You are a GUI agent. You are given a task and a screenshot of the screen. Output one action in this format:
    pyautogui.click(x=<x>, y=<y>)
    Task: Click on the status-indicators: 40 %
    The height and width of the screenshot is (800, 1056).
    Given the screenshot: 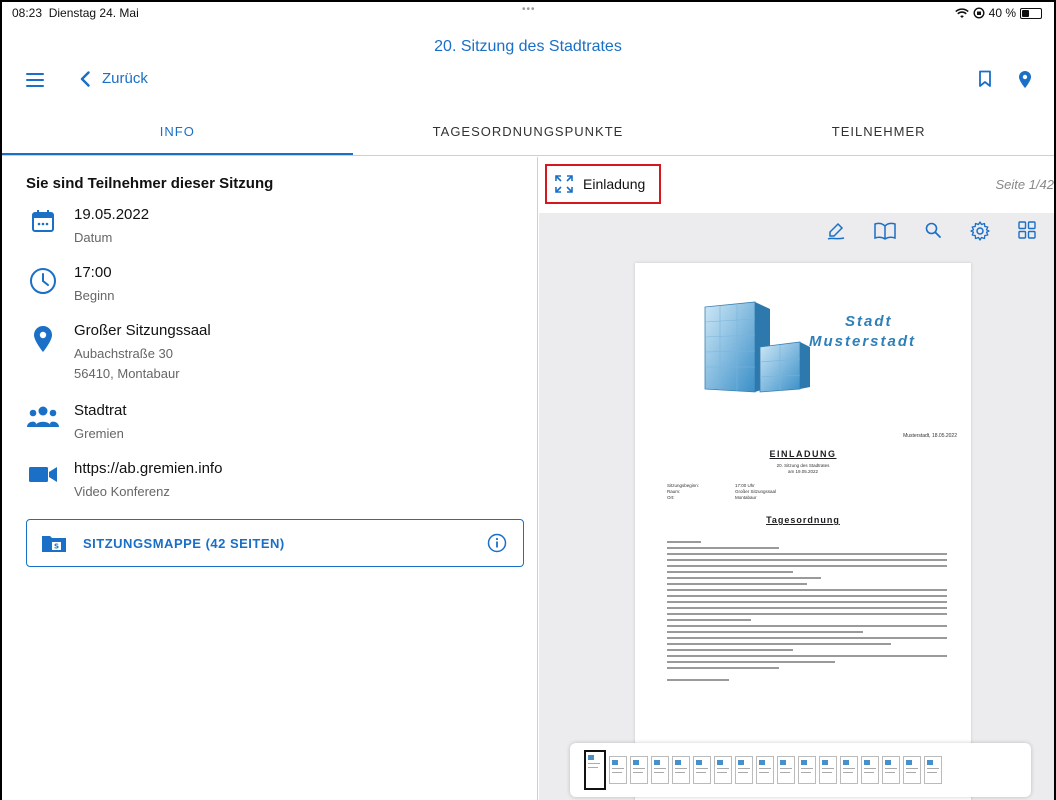 What is the action you would take?
    pyautogui.click(x=998, y=13)
    